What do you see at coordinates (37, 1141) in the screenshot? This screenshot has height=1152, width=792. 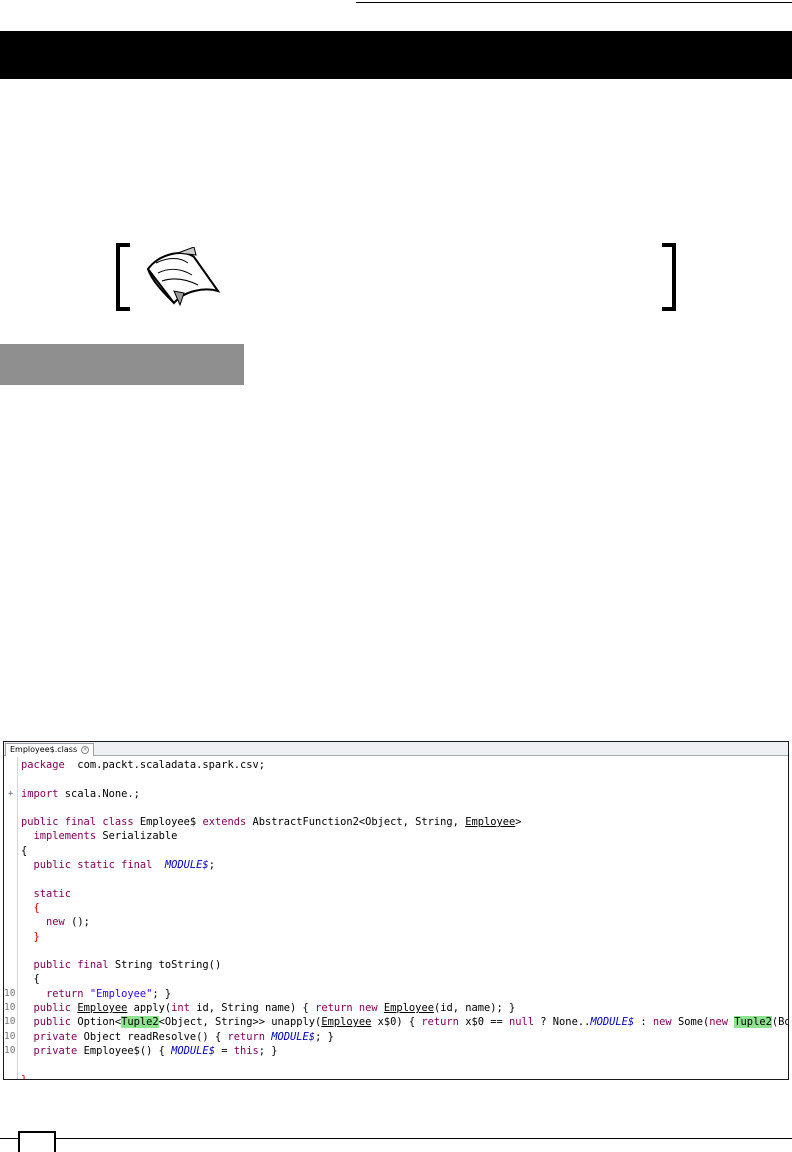 I see `page-number-box` at bounding box center [37, 1141].